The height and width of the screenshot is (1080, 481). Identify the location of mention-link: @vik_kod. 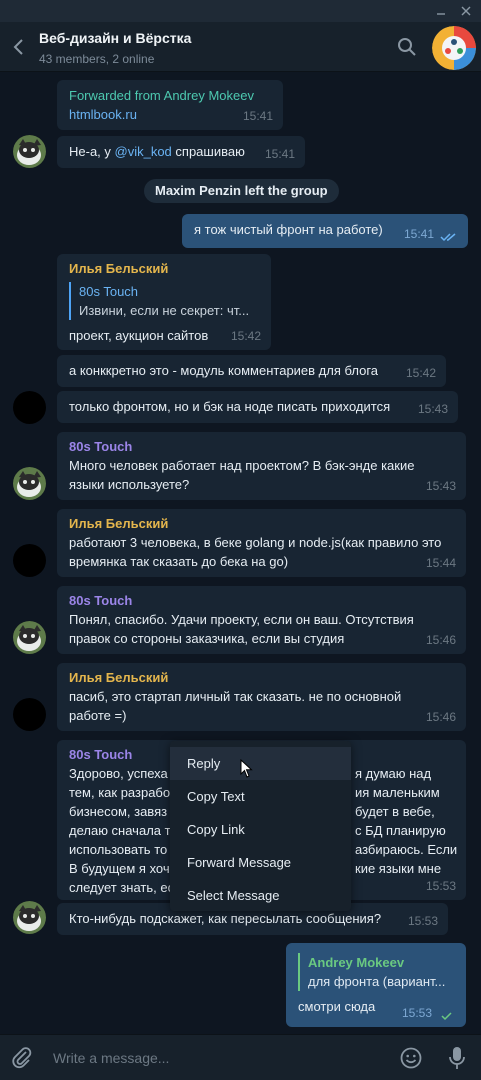
(143, 151).